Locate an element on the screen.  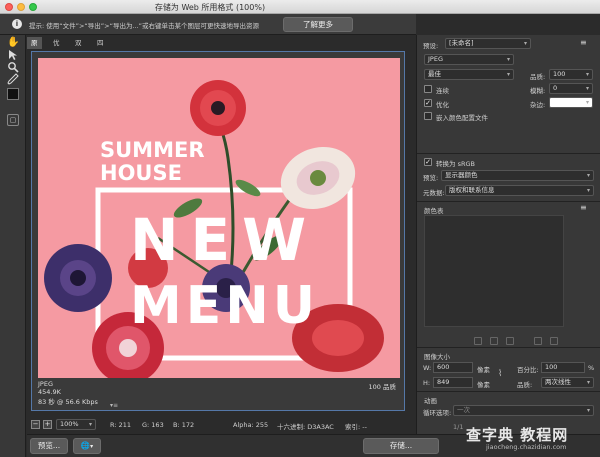
learn-more-button: 了解更多 is located at coordinates (318, 24).